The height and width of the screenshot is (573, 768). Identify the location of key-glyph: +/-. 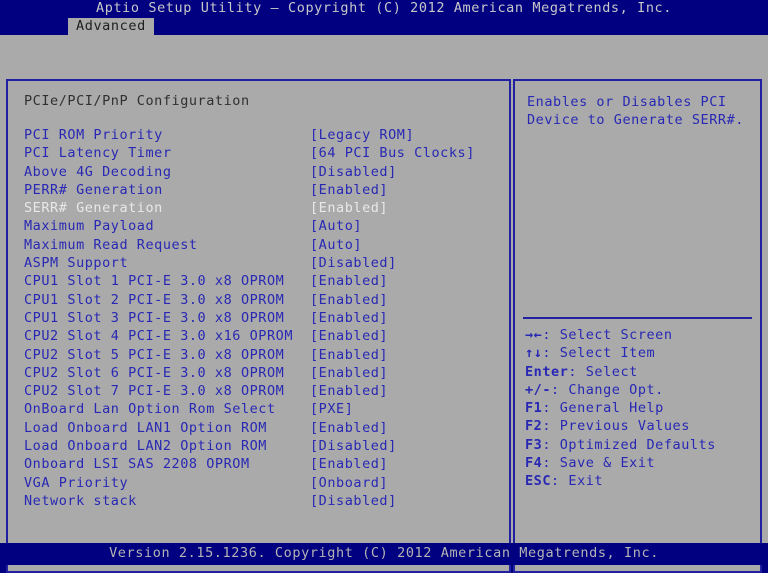
(538, 389).